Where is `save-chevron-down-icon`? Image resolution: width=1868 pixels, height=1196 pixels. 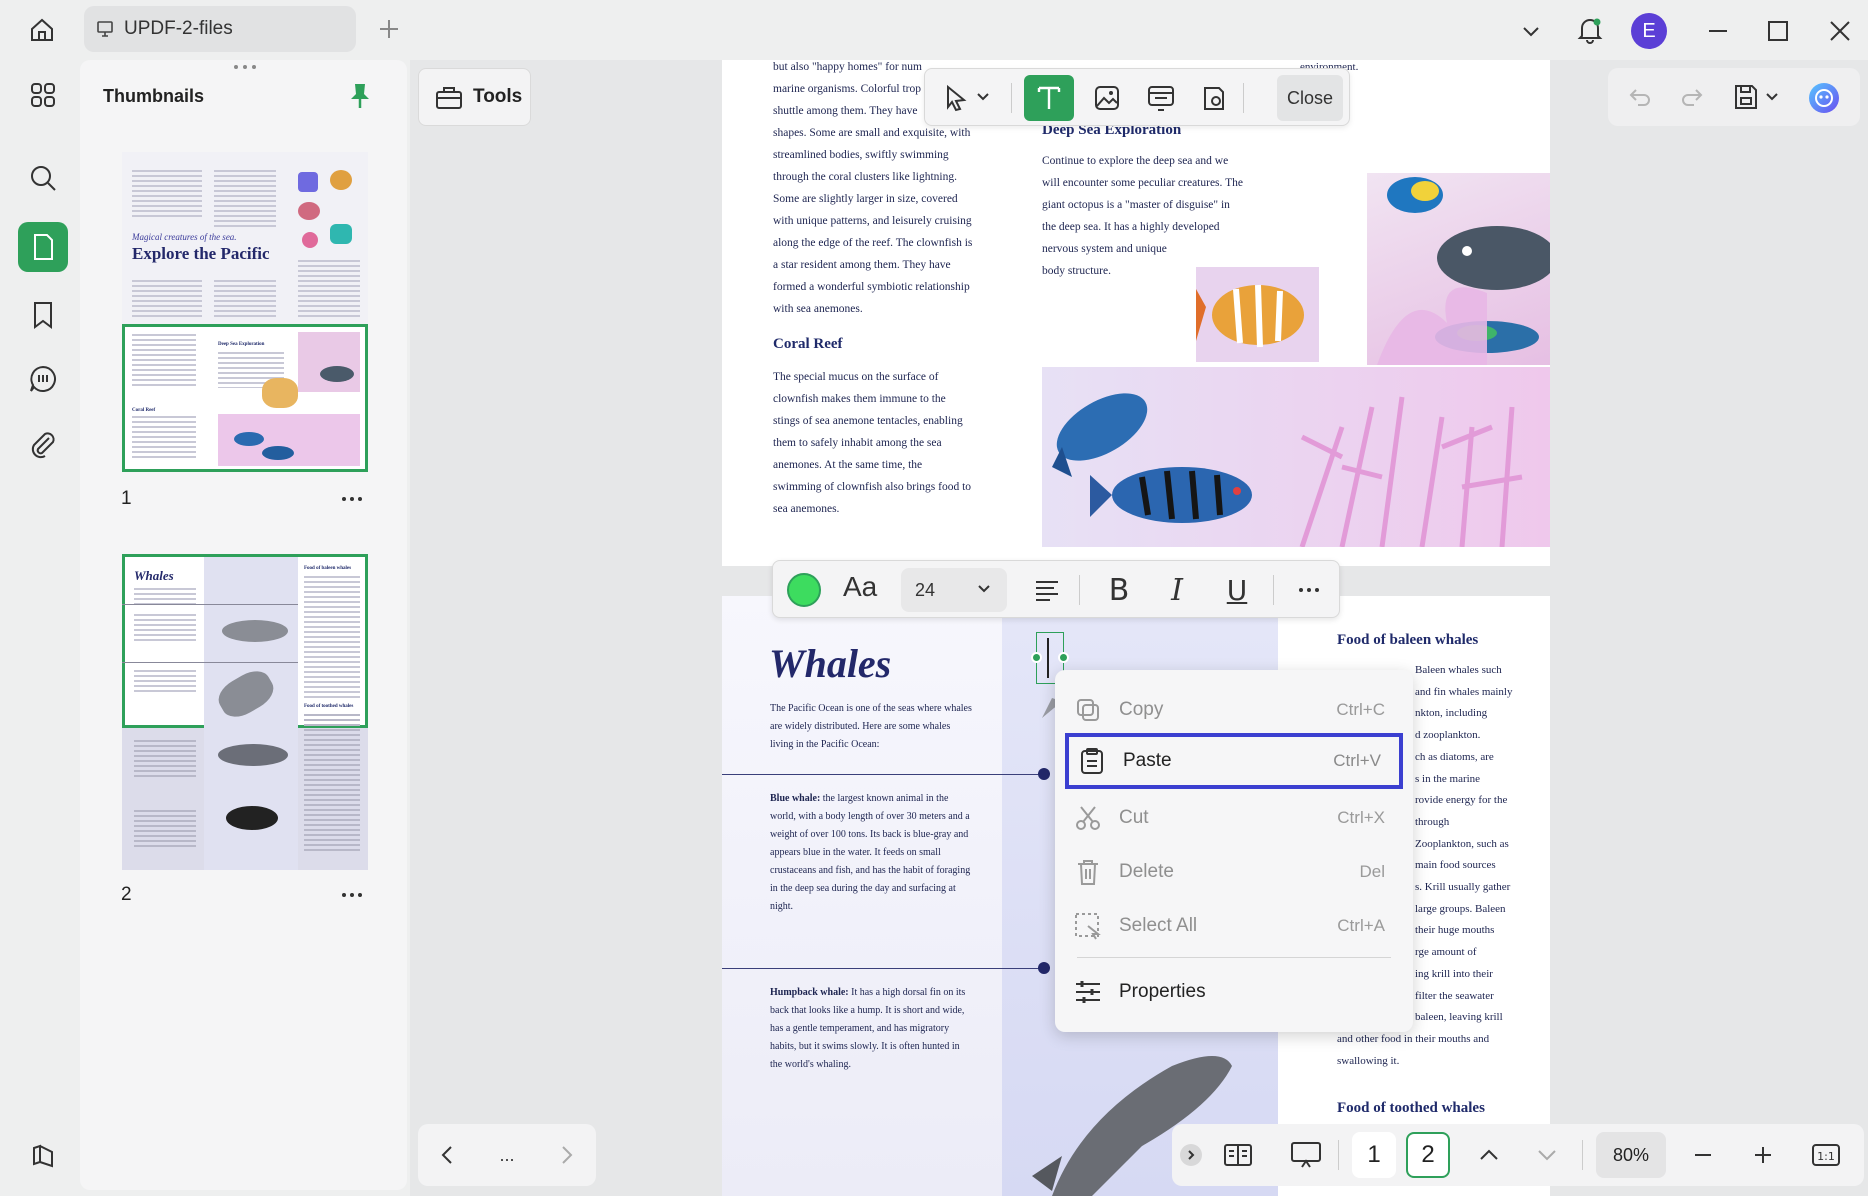
save-chevron-down-icon is located at coordinates (1772, 97).